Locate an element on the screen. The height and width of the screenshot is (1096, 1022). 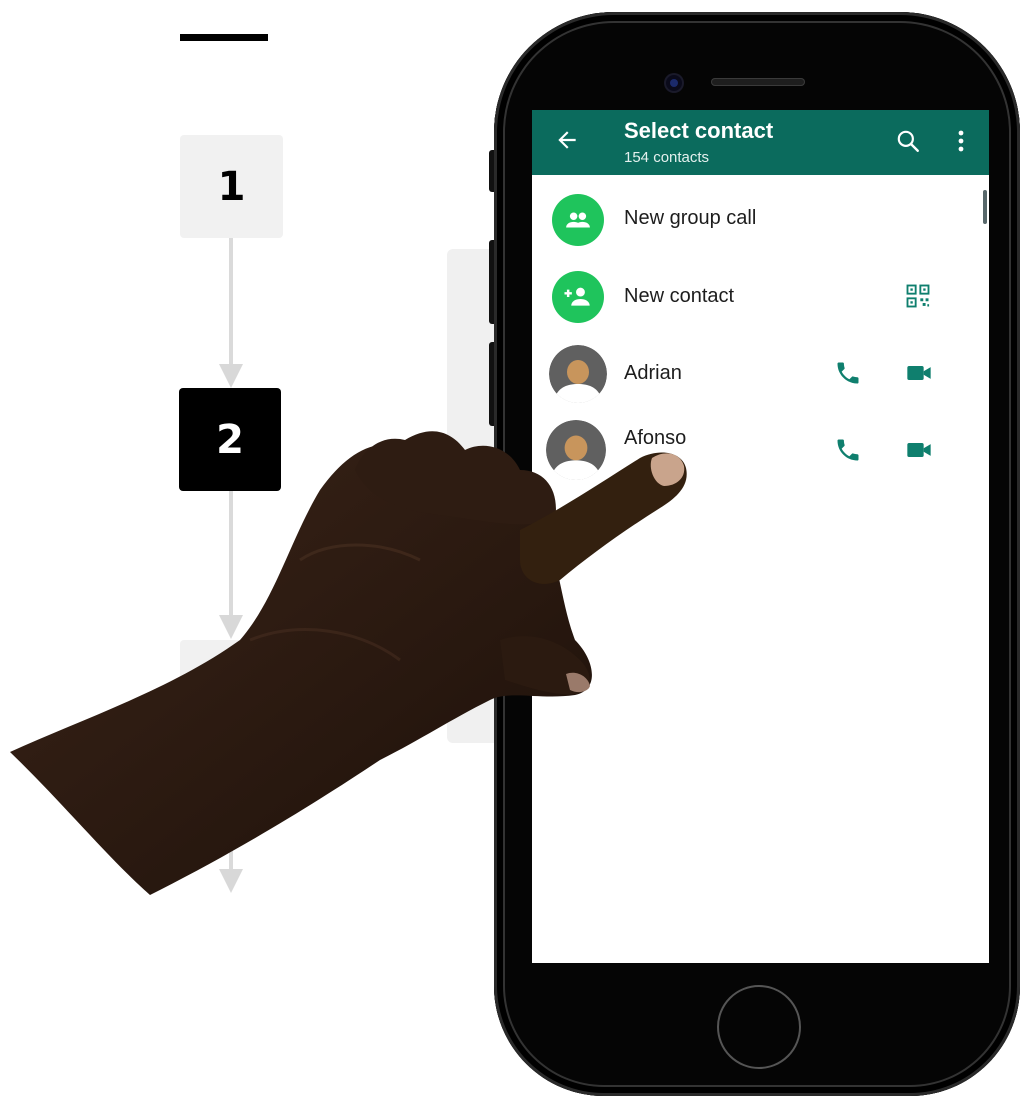
new-contact-label: New contact is located at coordinates (679, 296).